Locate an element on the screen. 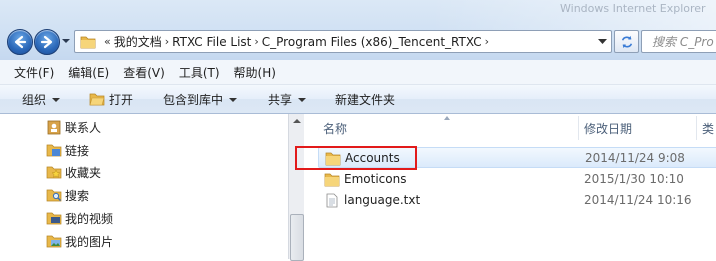  nav-item-contacts: 联系人 is located at coordinates (73, 127).